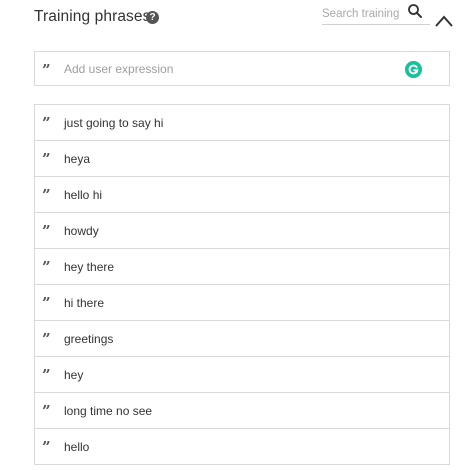  Describe the element at coordinates (92, 16) in the screenshot. I see `section-title: Training phrases` at that location.